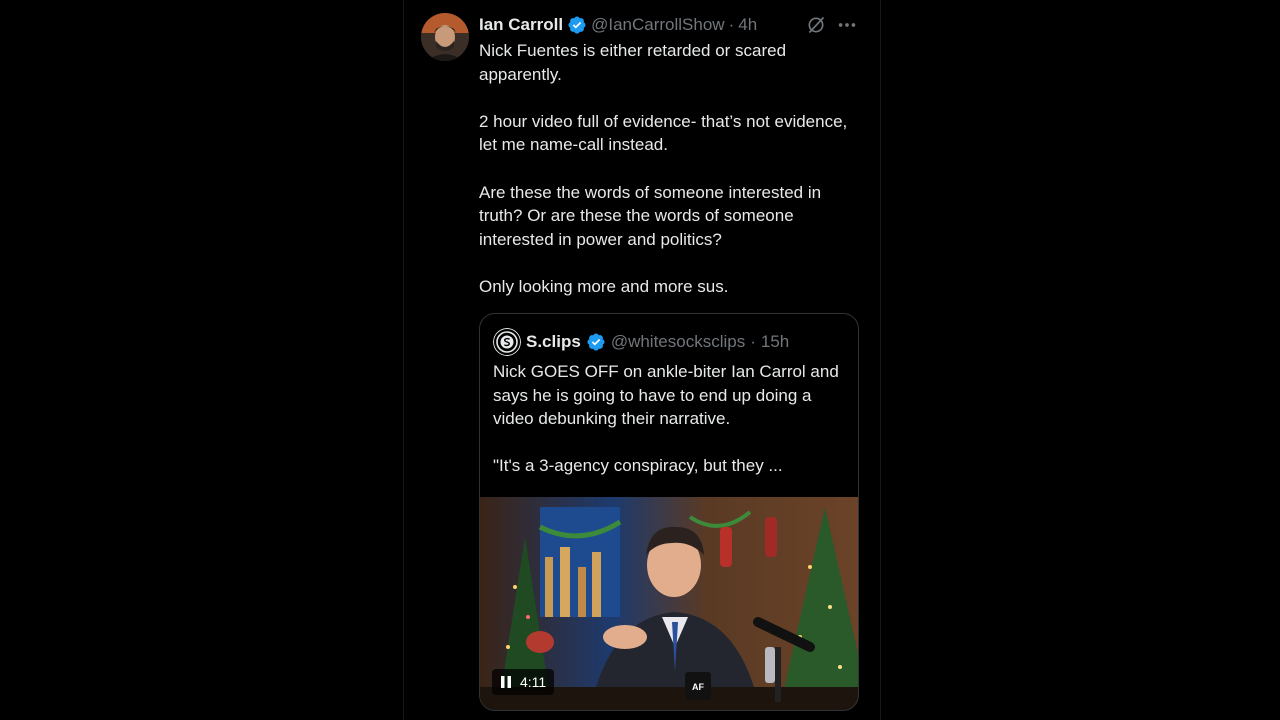 The image size is (1280, 720). What do you see at coordinates (747, 25) in the screenshot?
I see `tweet-timestamp: 4h` at bounding box center [747, 25].